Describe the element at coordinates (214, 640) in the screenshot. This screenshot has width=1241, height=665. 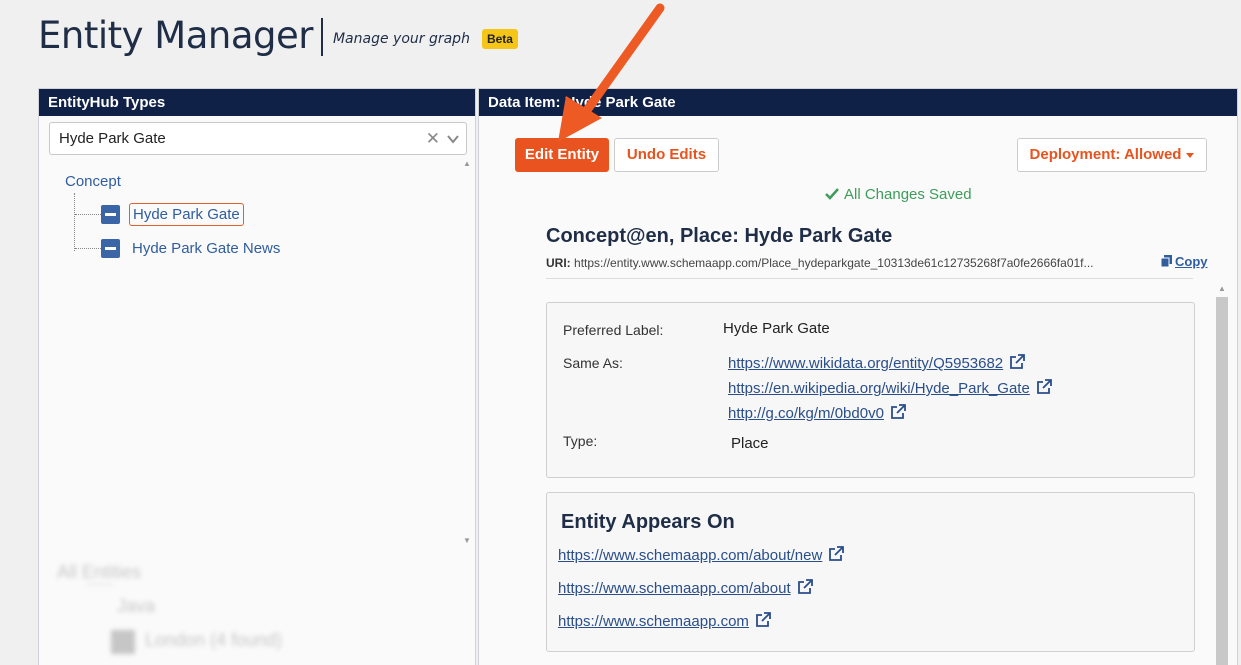
I see `blurred-item: London (4 found)` at that location.